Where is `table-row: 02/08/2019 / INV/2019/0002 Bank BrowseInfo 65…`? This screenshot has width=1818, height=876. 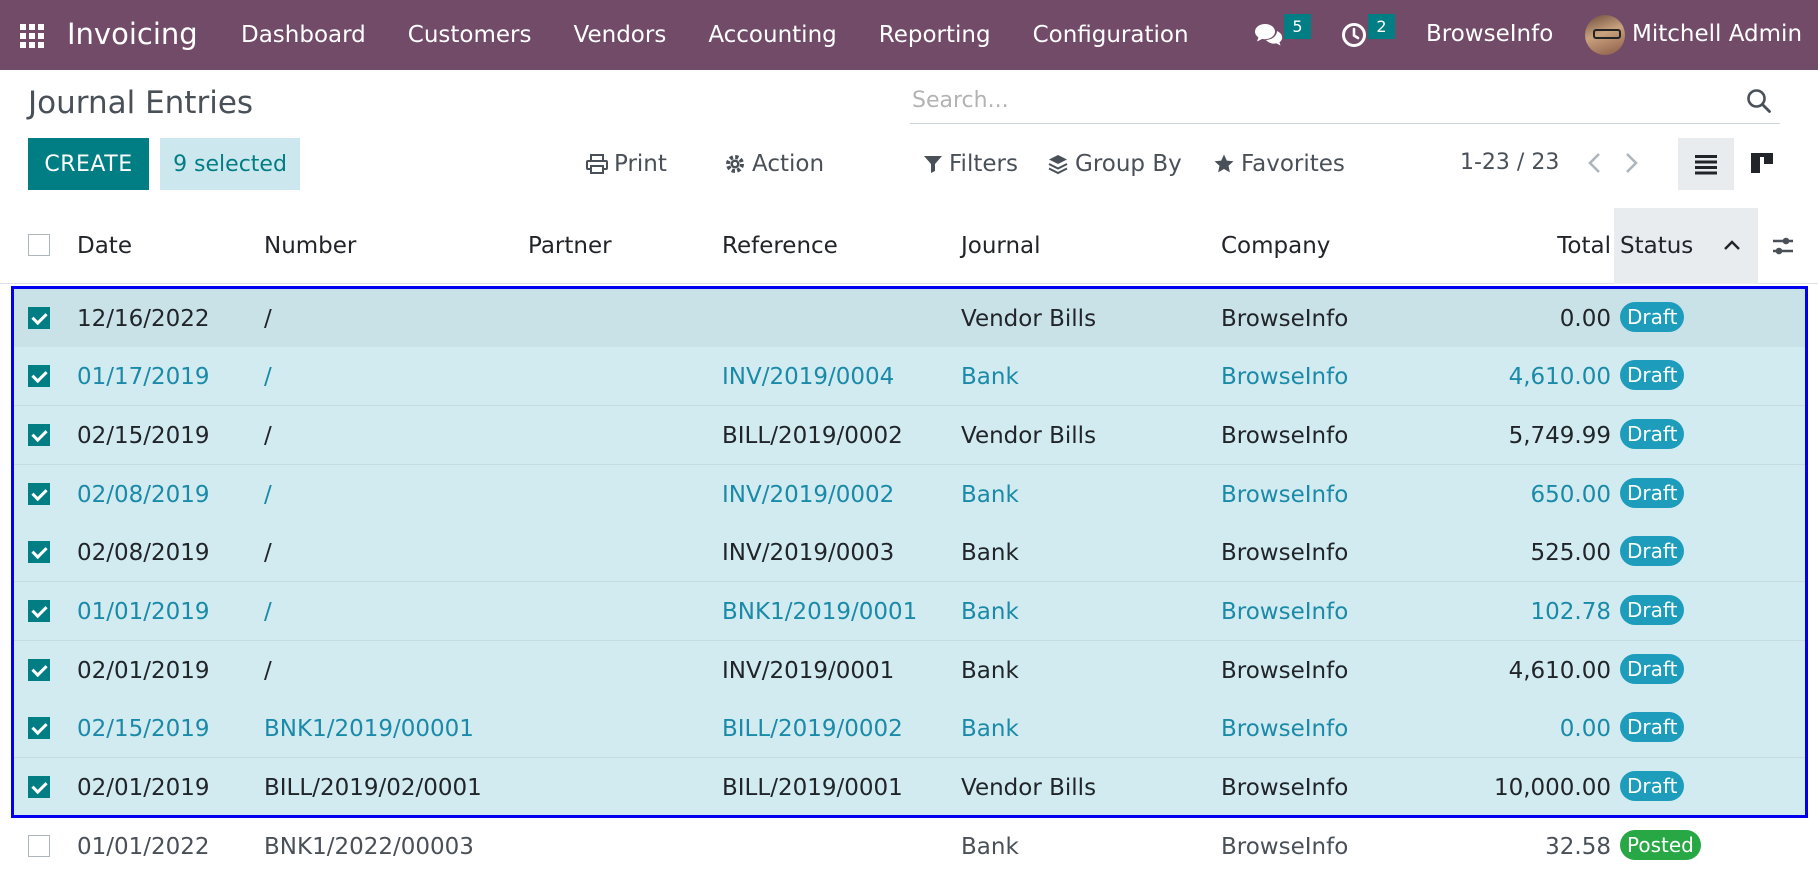
table-row: 02/08/2019 / INV/2019/0002 Bank BrowseInfo 65… is located at coordinates (909, 494).